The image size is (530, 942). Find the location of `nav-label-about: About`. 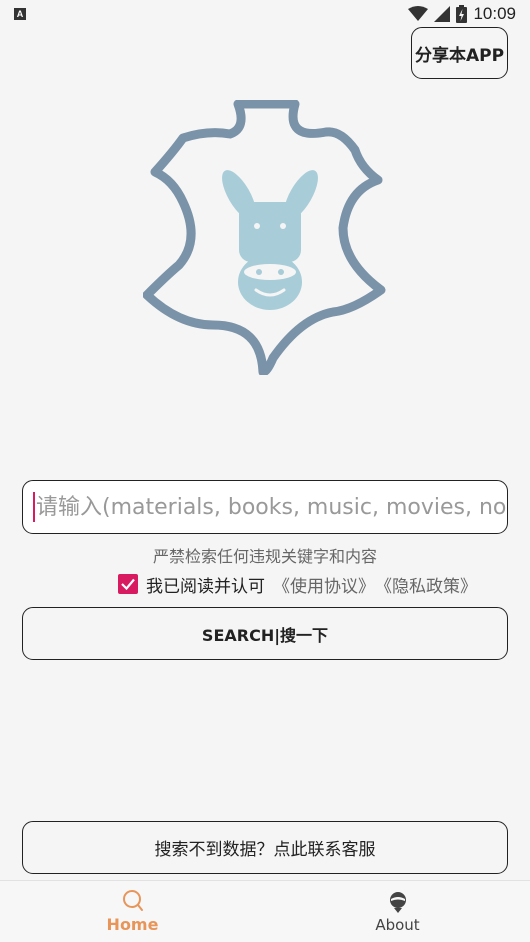

nav-label-about: About is located at coordinates (397, 924).